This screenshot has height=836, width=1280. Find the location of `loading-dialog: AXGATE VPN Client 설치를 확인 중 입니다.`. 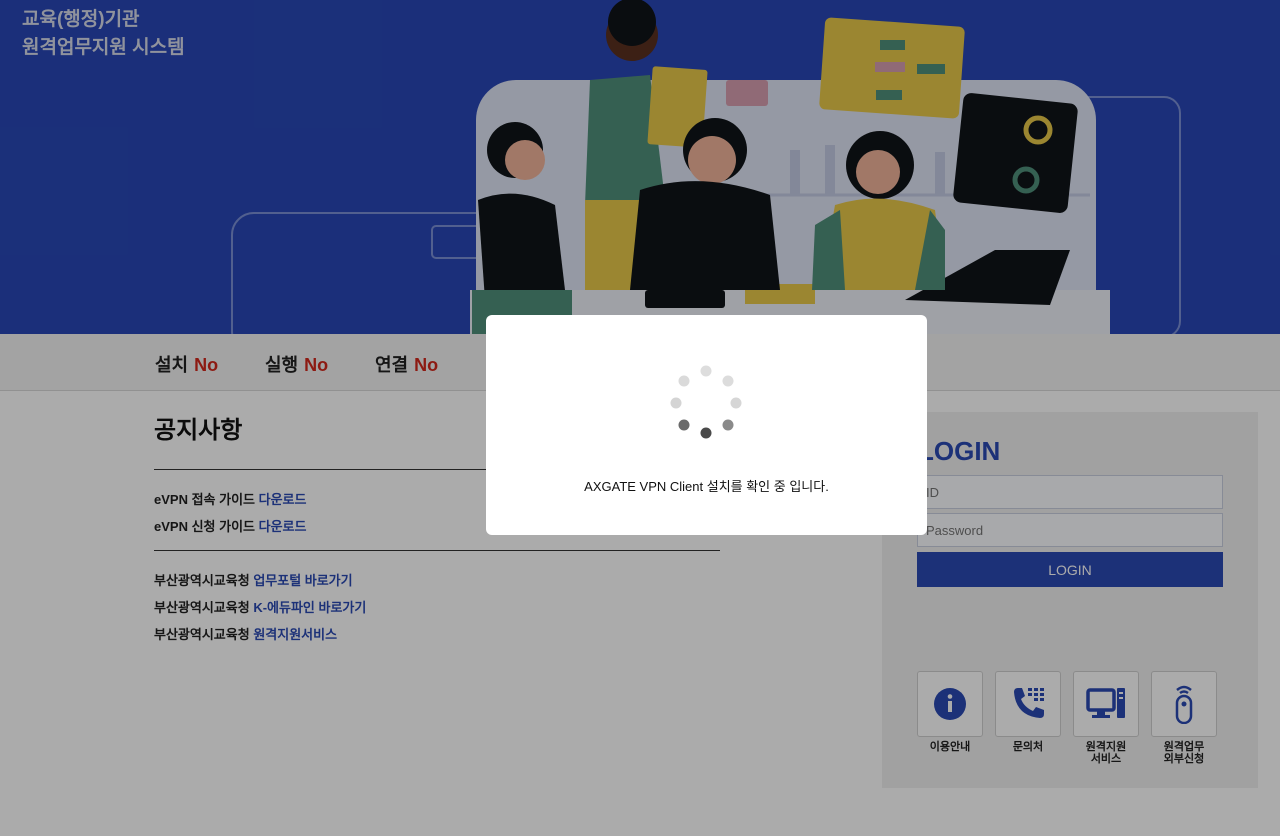

loading-dialog: AXGATE VPN Client 설치를 확인 중 입니다. is located at coordinates (706, 425).